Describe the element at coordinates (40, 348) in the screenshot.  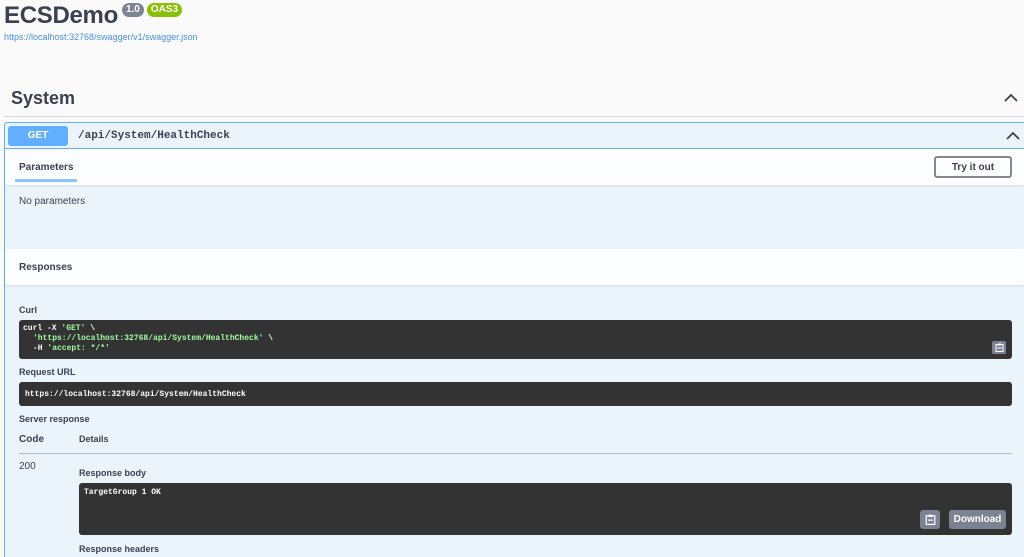
I see `curl-flag: -H` at that location.